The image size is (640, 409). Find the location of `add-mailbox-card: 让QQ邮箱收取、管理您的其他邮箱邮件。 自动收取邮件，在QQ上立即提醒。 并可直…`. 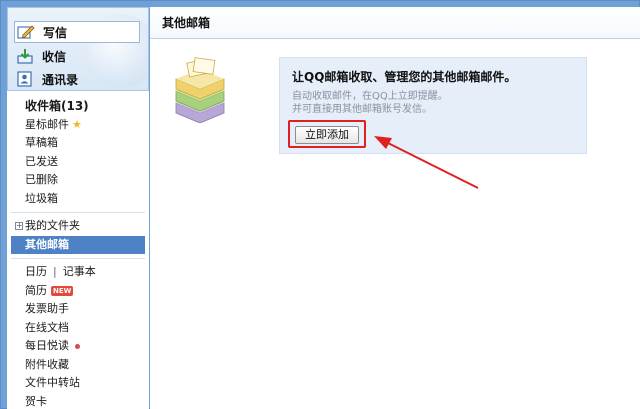

add-mailbox-card: 让QQ邮箱收取、管理您的其他邮箱邮件。 自动收取邮件，在QQ上立即提醒。 并可直… is located at coordinates (433, 105).